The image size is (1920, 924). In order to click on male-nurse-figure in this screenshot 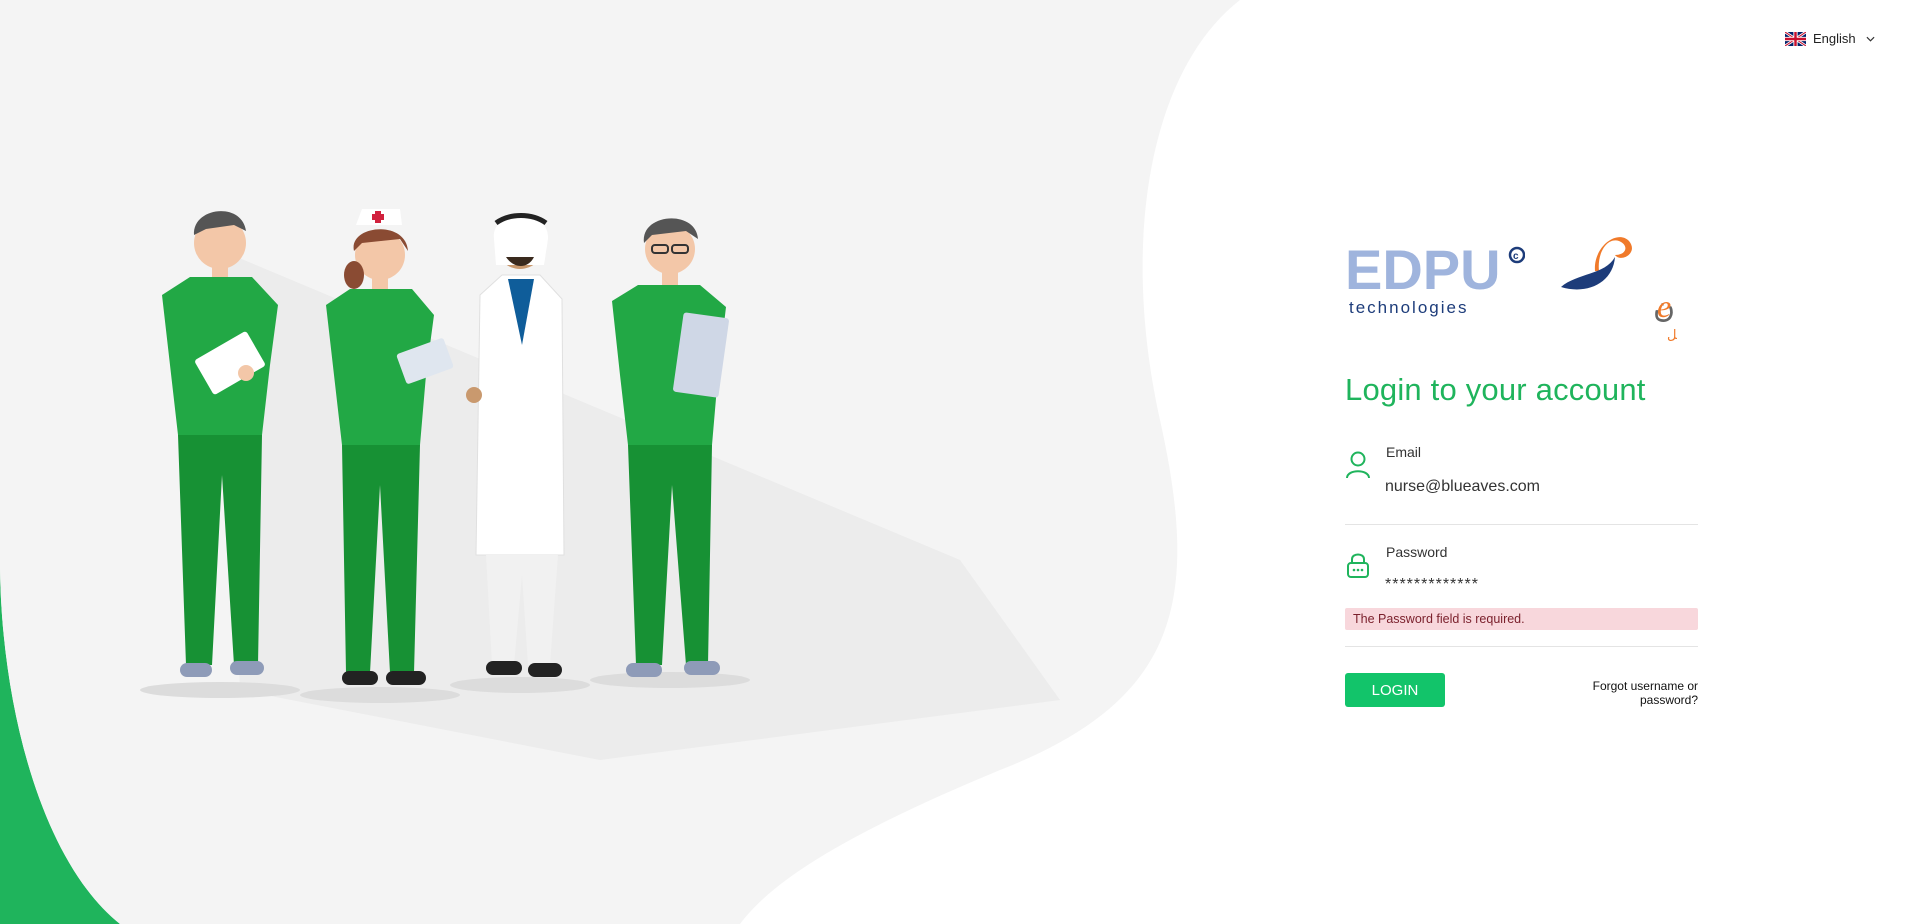, I will do `click(220, 444)`.